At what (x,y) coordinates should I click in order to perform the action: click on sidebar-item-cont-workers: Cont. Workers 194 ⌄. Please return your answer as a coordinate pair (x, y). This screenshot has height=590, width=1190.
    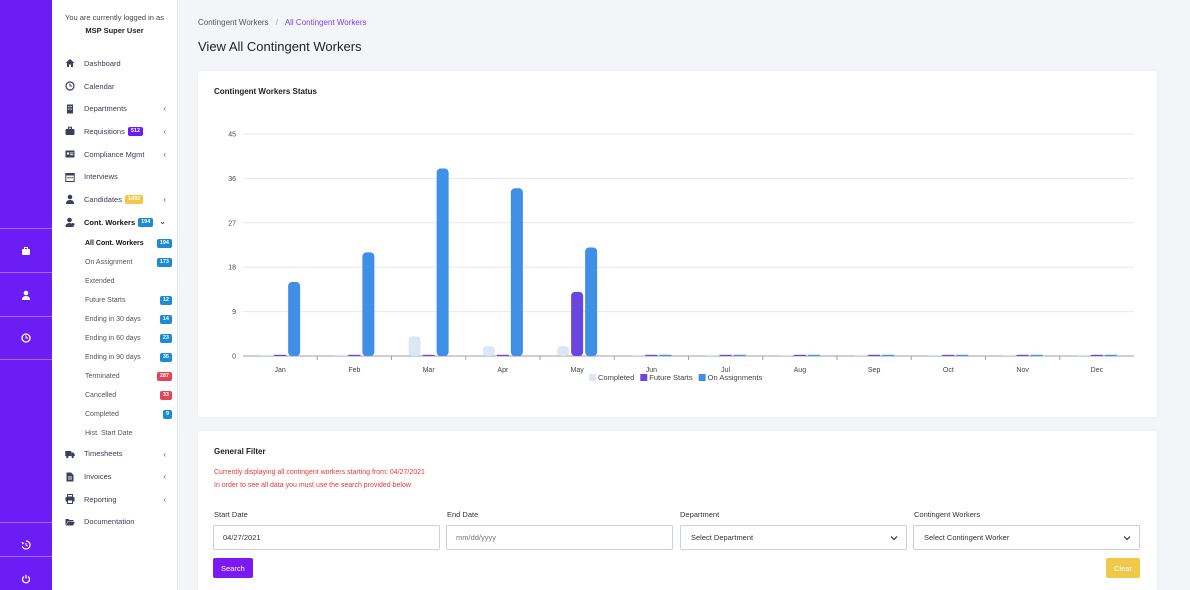
    Looking at the image, I should click on (115, 222).